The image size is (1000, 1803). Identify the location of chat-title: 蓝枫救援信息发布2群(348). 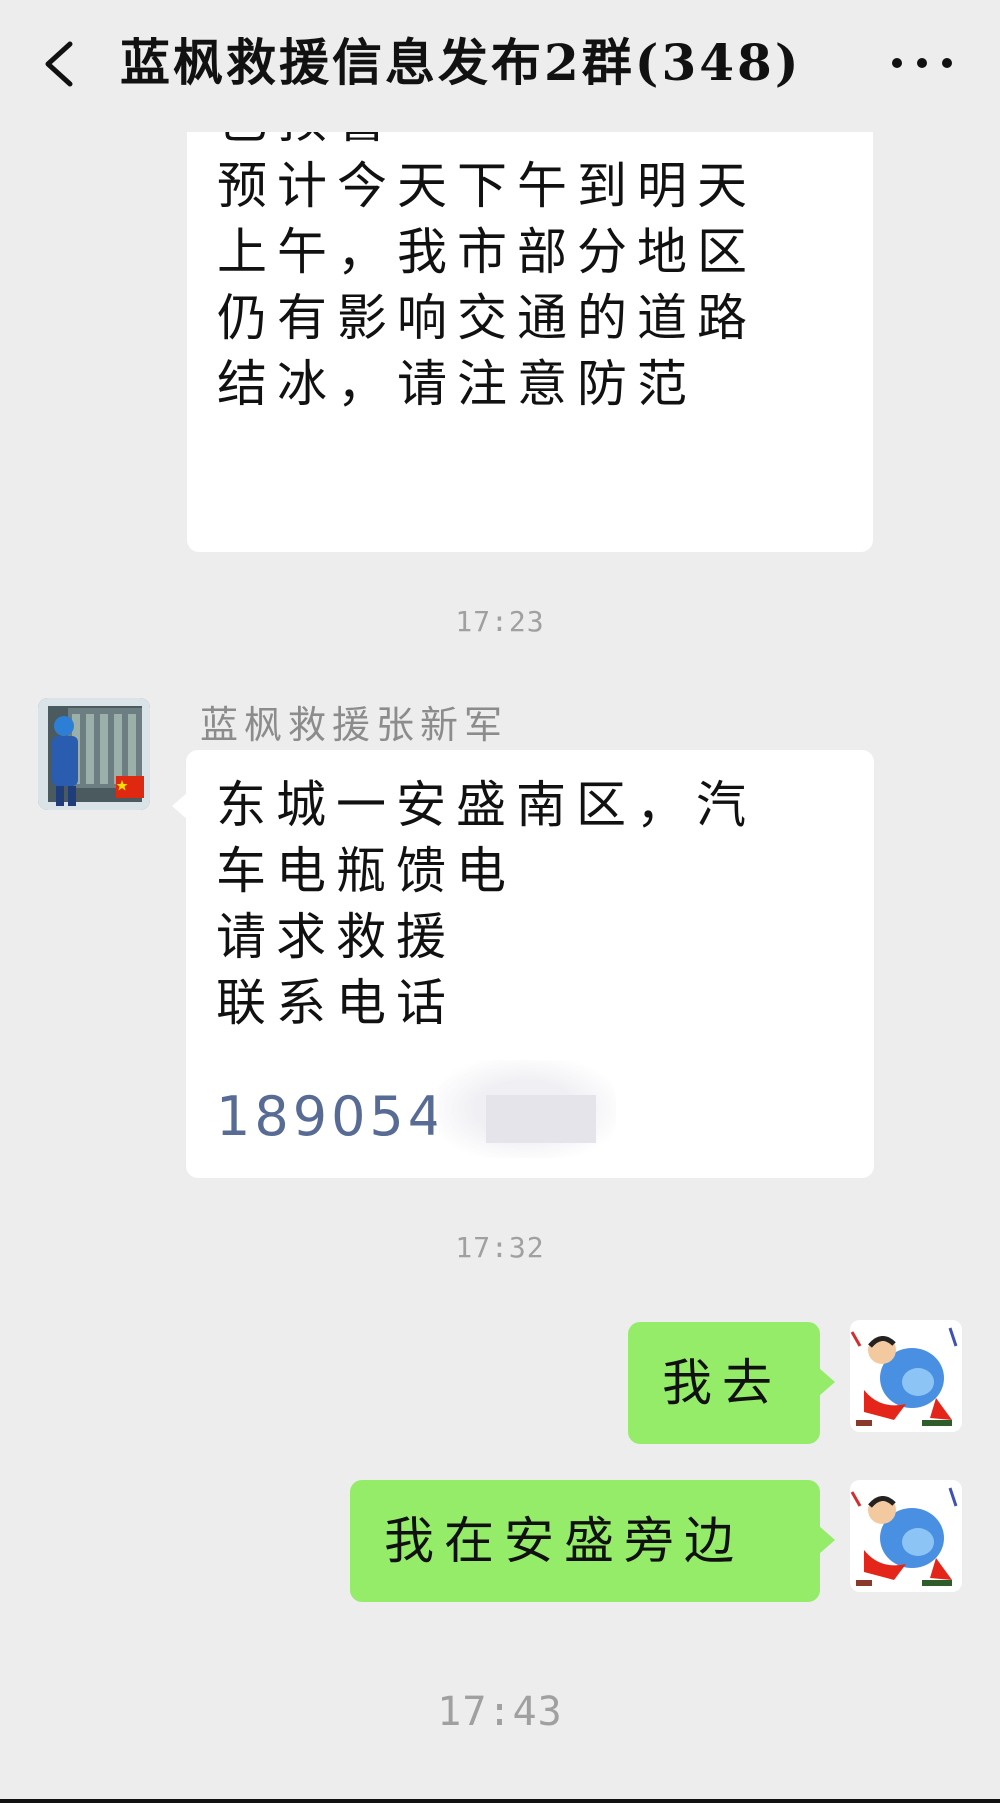
(461, 62).